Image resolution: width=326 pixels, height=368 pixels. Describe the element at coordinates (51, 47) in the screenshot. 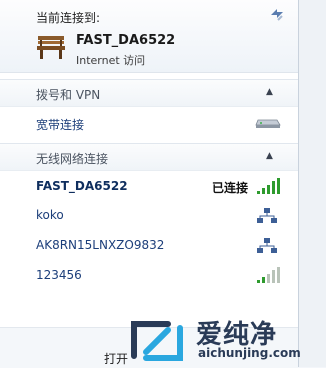

I see `public-network-bench-icon` at that location.